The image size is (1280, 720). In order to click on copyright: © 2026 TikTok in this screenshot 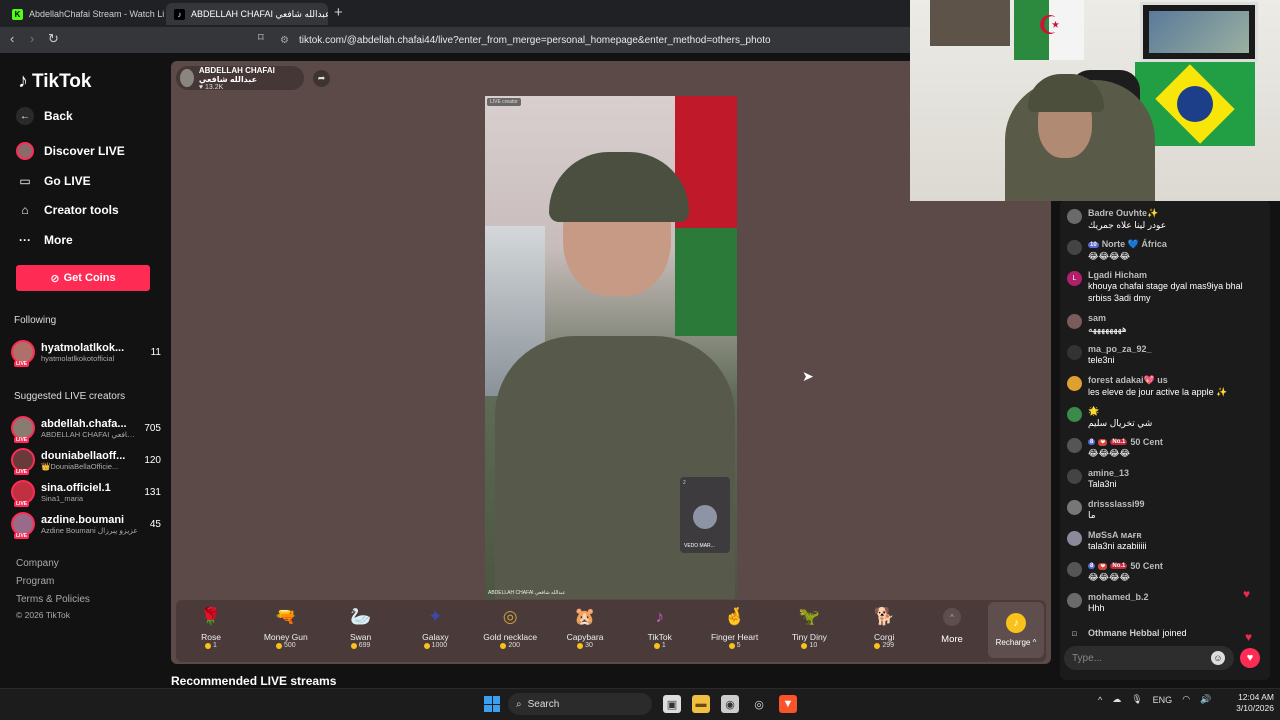, I will do `click(43, 615)`.